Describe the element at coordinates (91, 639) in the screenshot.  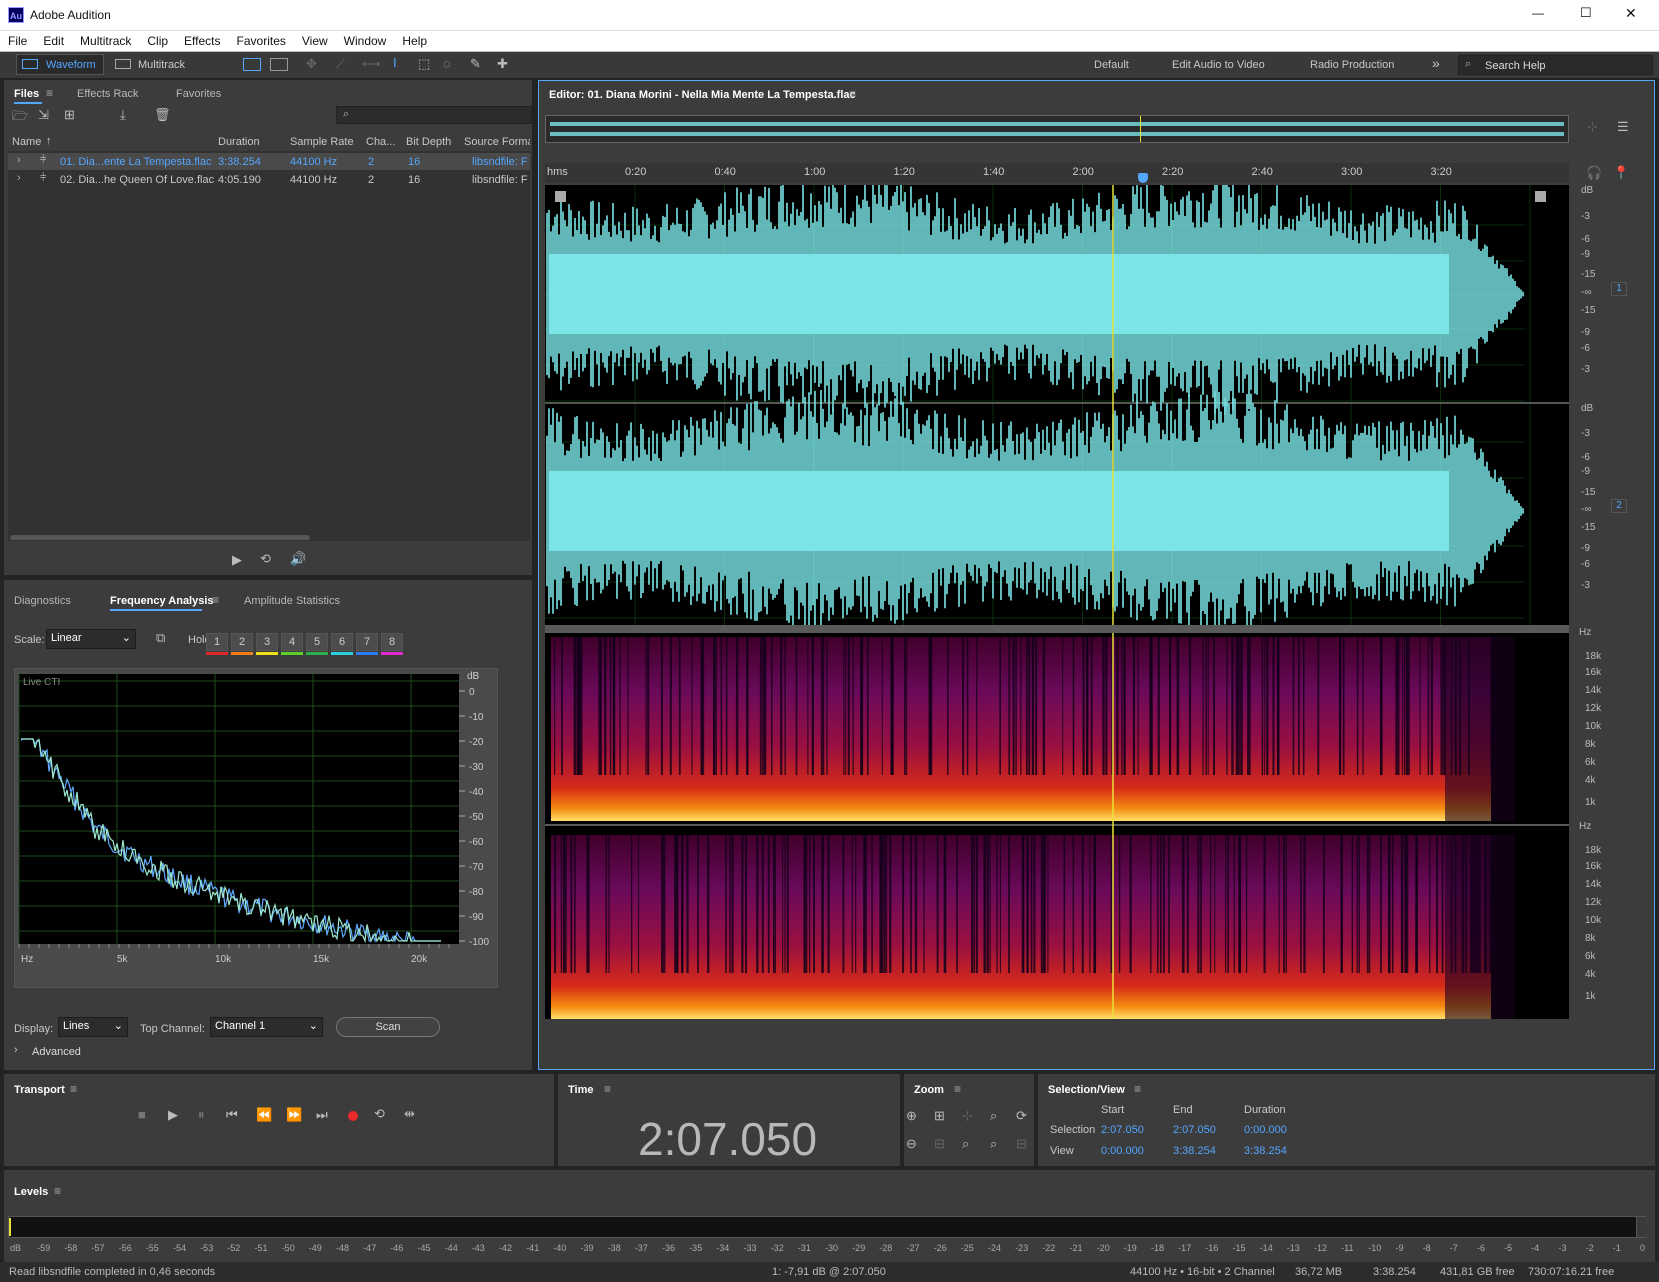
I see `scale-select: Linear ⌄` at that location.